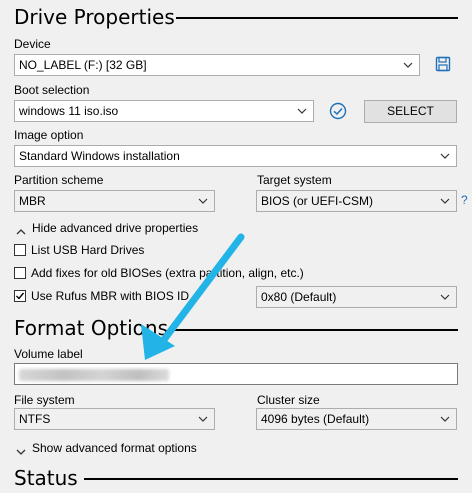 Image resolution: width=472 pixels, height=493 pixels. I want to click on target-system-dropdown: BIOS (or UEFI-CSM), so click(356, 201).